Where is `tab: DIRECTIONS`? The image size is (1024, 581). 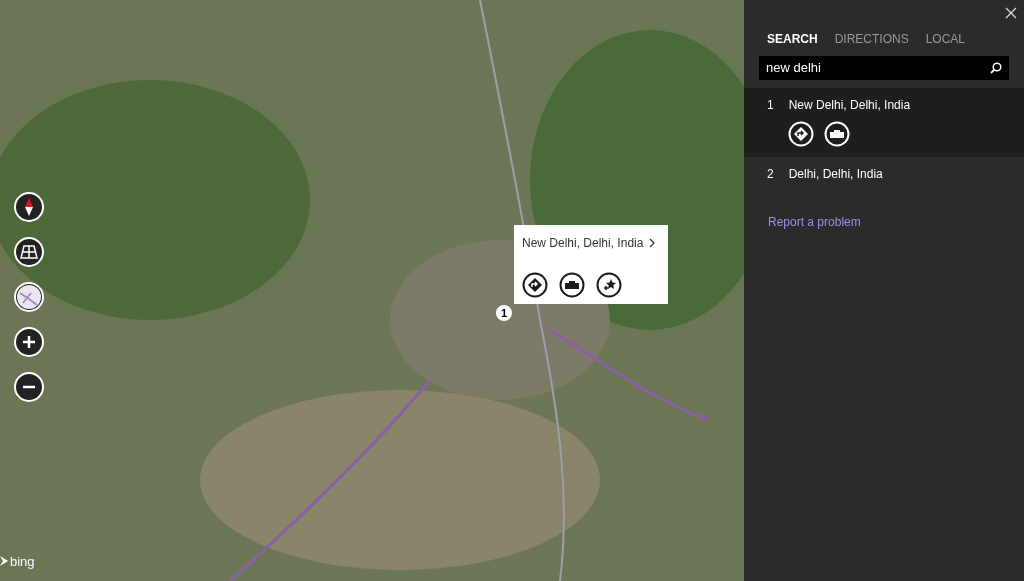
tab: DIRECTIONS is located at coordinates (871, 39).